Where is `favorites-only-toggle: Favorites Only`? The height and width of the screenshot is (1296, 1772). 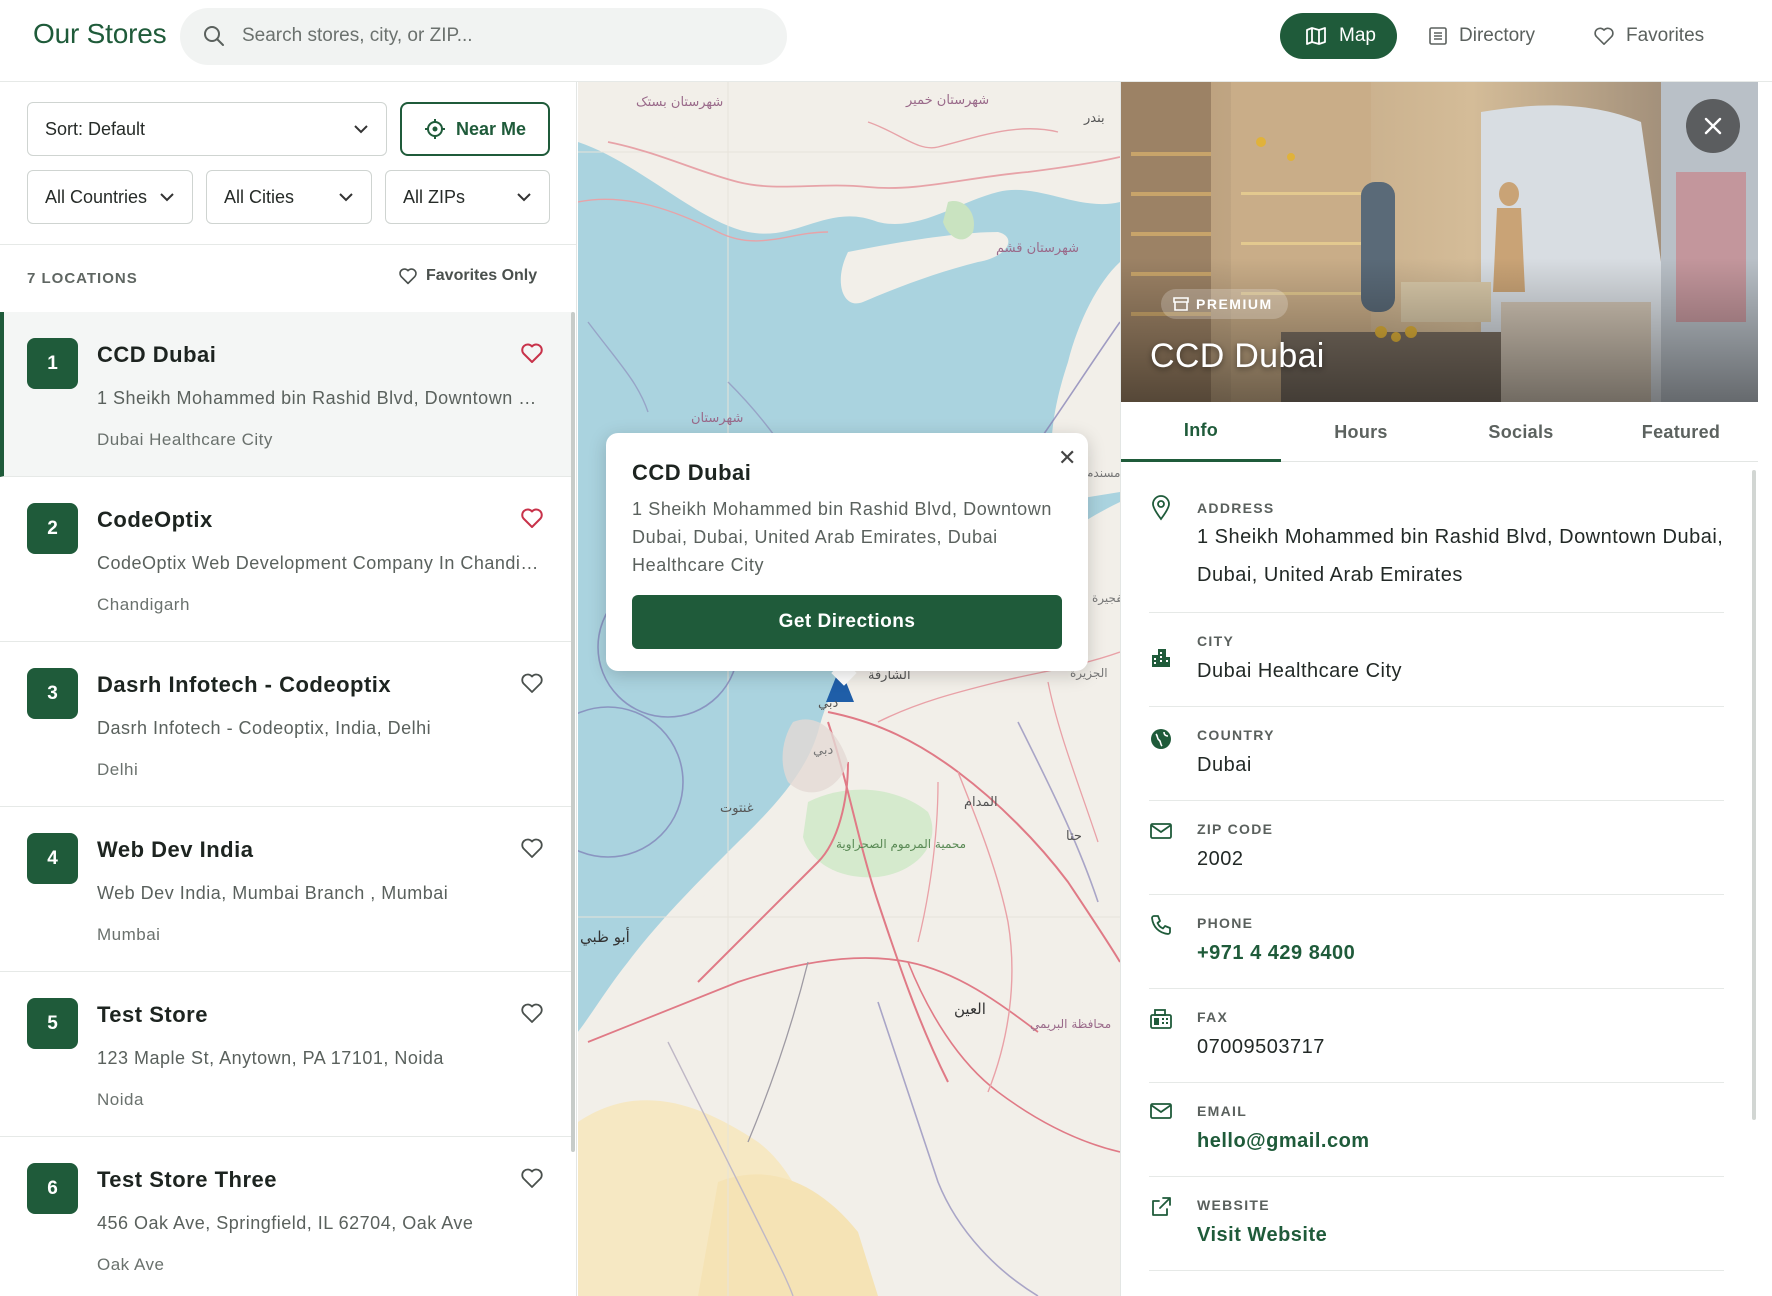 favorites-only-toggle: Favorites Only is located at coordinates (467, 276).